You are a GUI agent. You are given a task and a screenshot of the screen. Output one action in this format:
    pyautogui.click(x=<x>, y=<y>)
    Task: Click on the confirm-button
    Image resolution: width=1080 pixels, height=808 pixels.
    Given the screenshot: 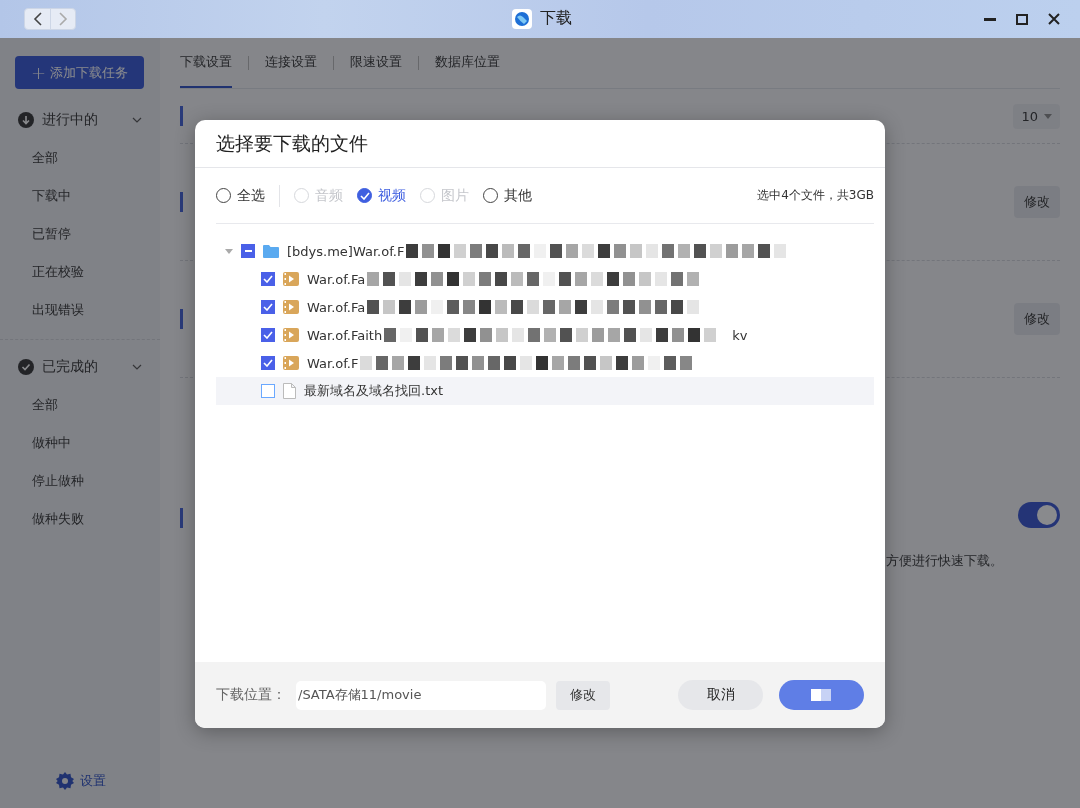 What is the action you would take?
    pyautogui.click(x=821, y=695)
    